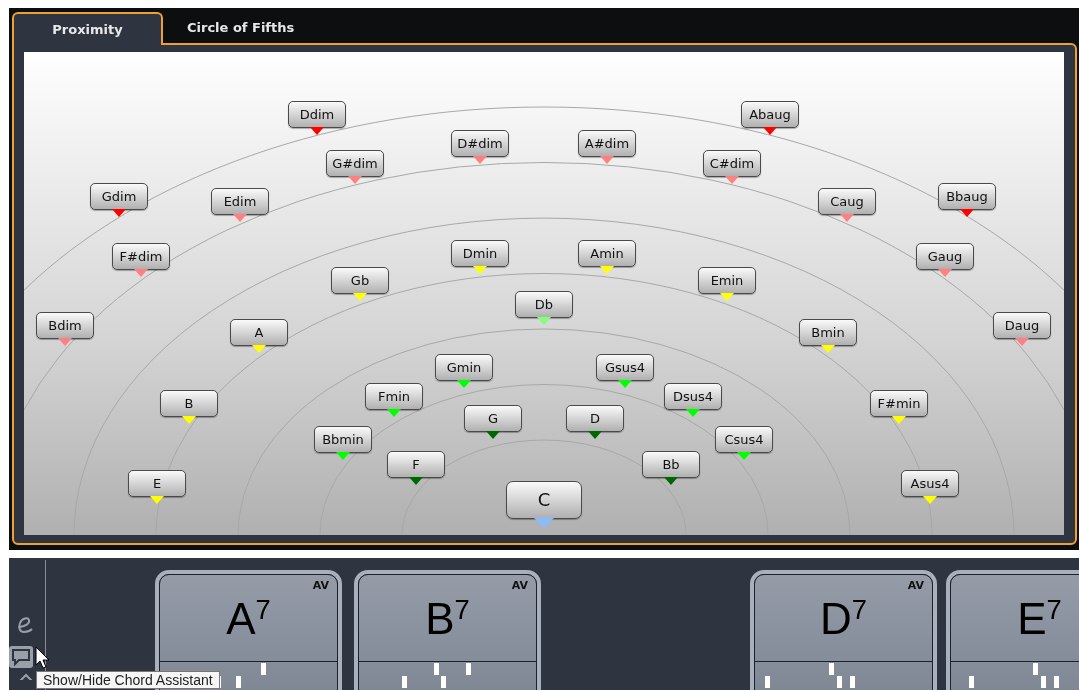 The image size is (1079, 690). What do you see at coordinates (480, 143) in the screenshot?
I see `chord-button: D#dim` at bounding box center [480, 143].